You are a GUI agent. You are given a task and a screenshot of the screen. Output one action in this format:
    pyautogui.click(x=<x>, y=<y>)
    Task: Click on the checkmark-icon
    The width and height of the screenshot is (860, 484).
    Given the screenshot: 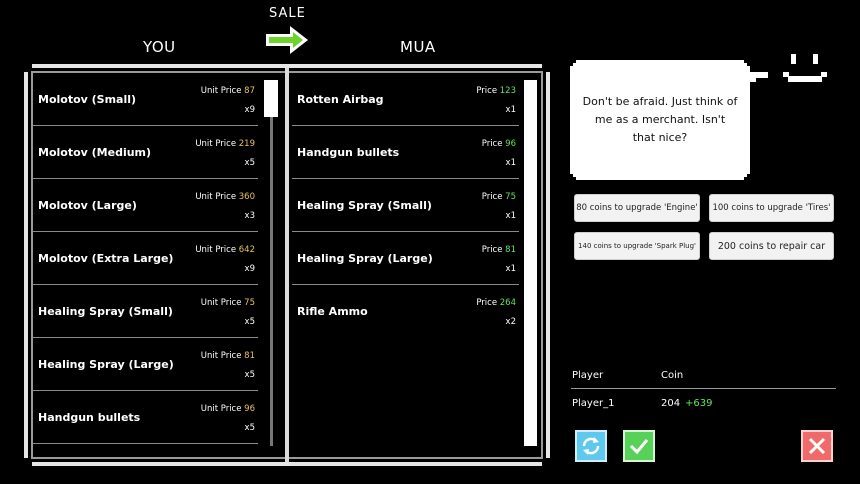 What is the action you would take?
    pyautogui.click(x=639, y=447)
    